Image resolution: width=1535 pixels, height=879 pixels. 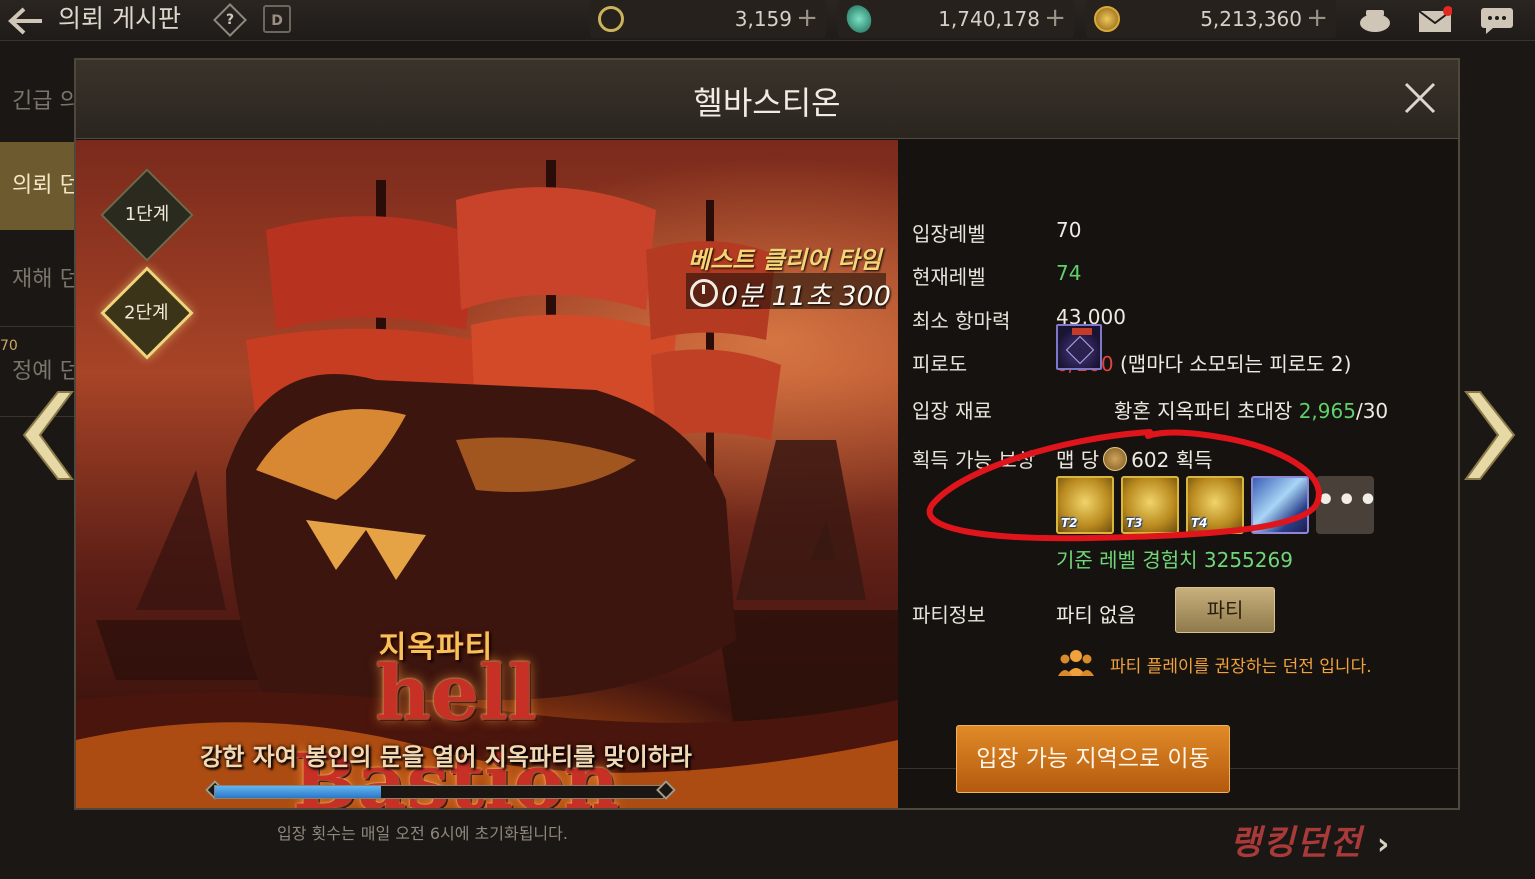 I want to click on divider, so click(x=37, y=326).